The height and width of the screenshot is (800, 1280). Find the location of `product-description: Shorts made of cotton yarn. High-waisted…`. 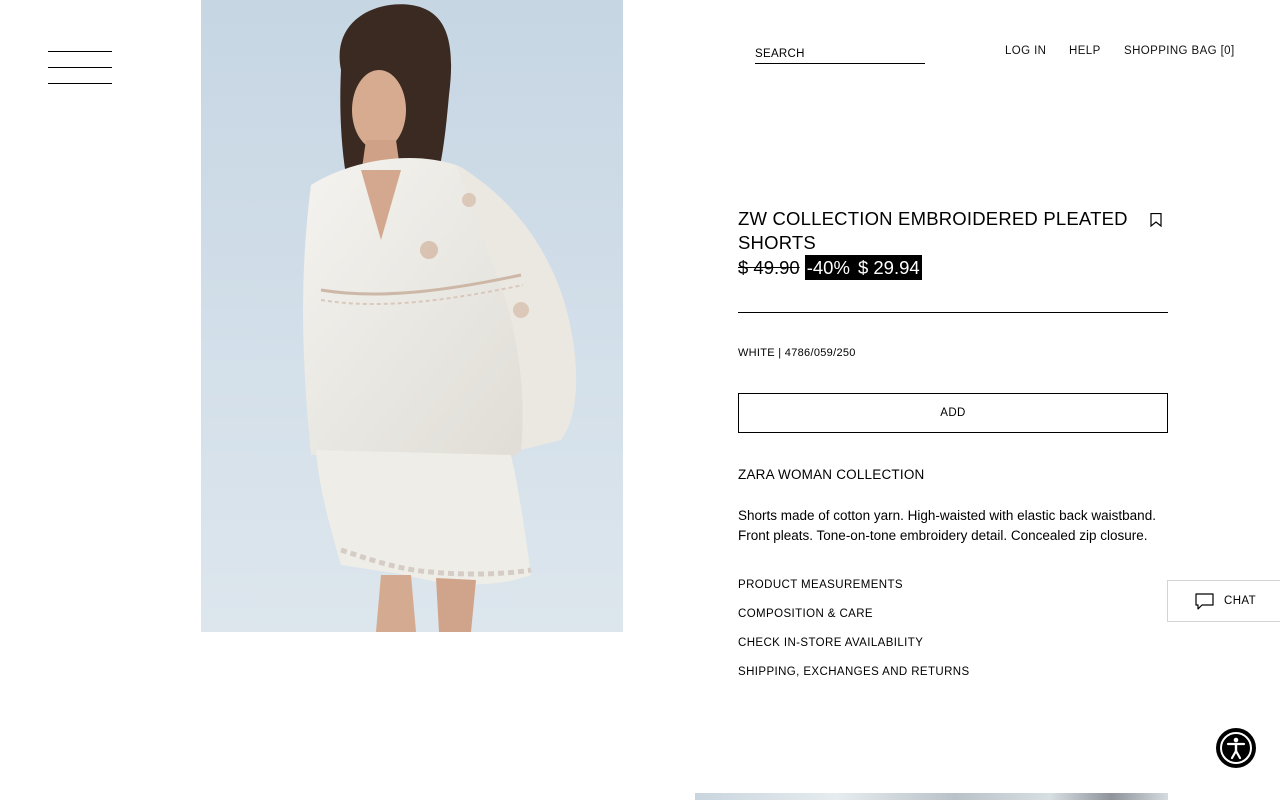

product-description: Shorts made of cotton yarn. High-waisted… is located at coordinates (947, 525).